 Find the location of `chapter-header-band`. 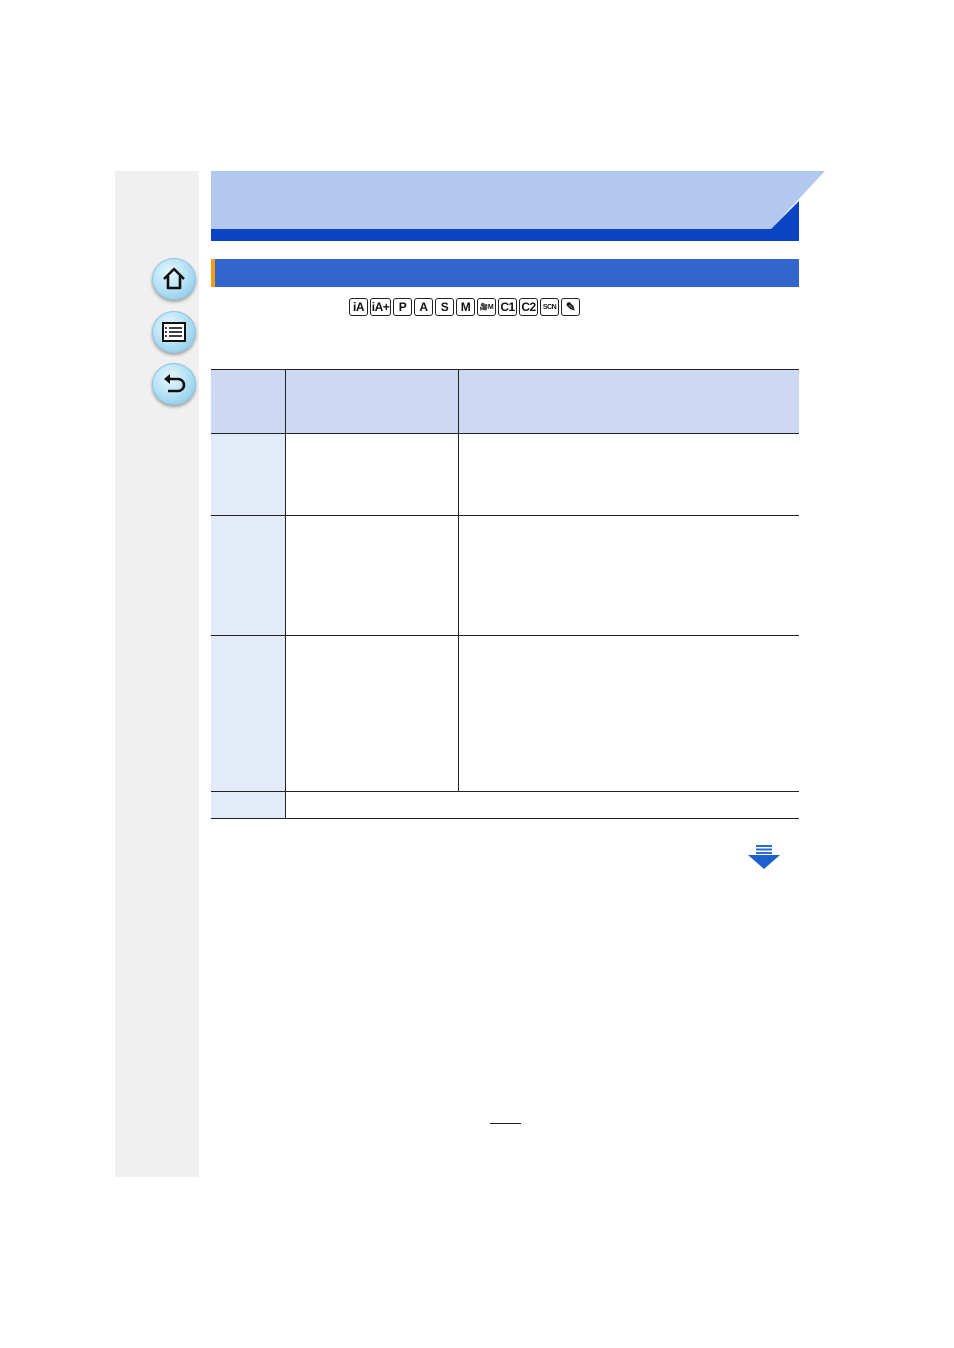

chapter-header-band is located at coordinates (518, 206).